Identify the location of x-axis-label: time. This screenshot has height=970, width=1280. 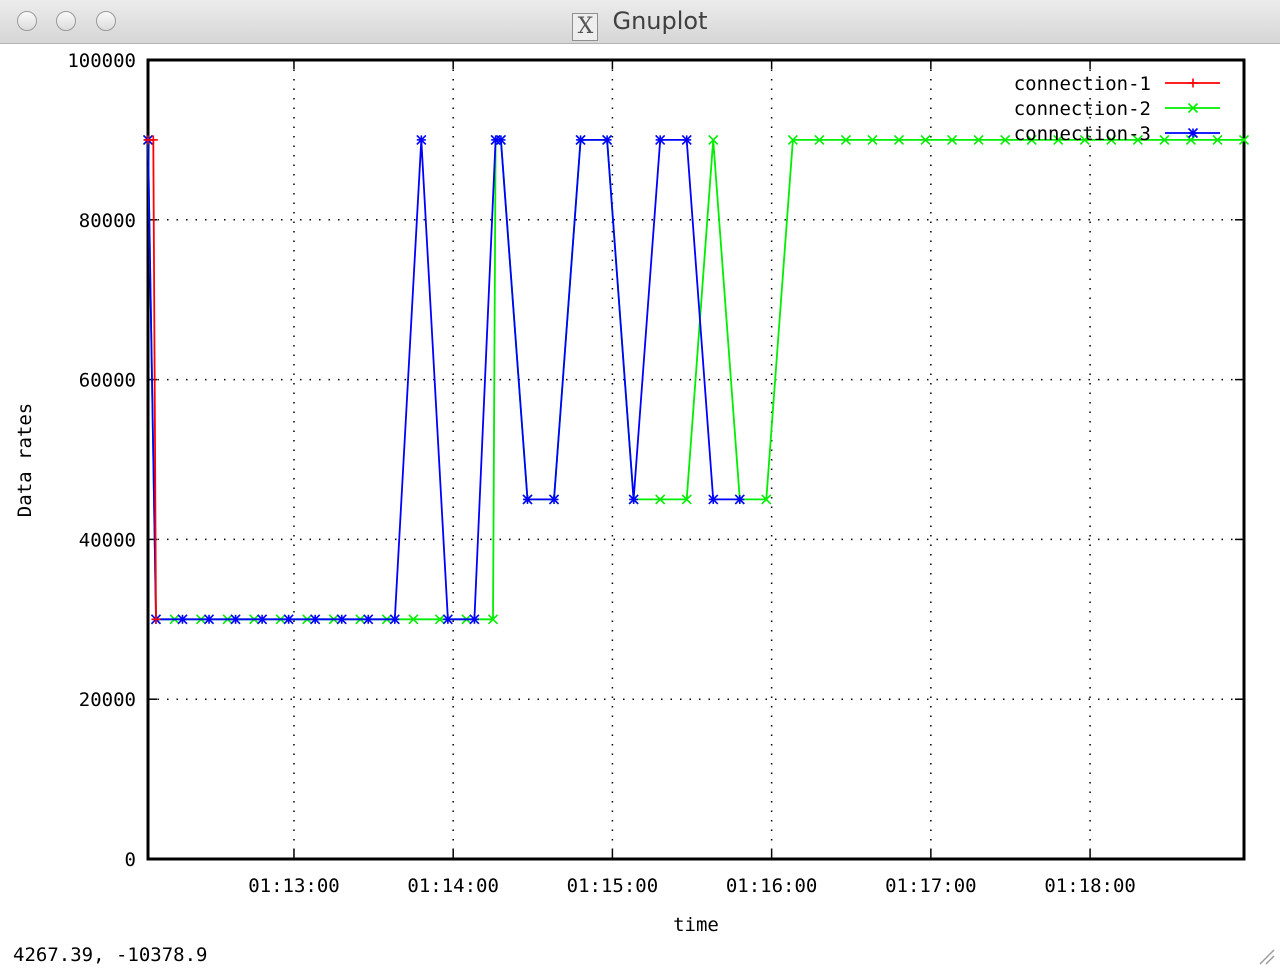
(696, 925).